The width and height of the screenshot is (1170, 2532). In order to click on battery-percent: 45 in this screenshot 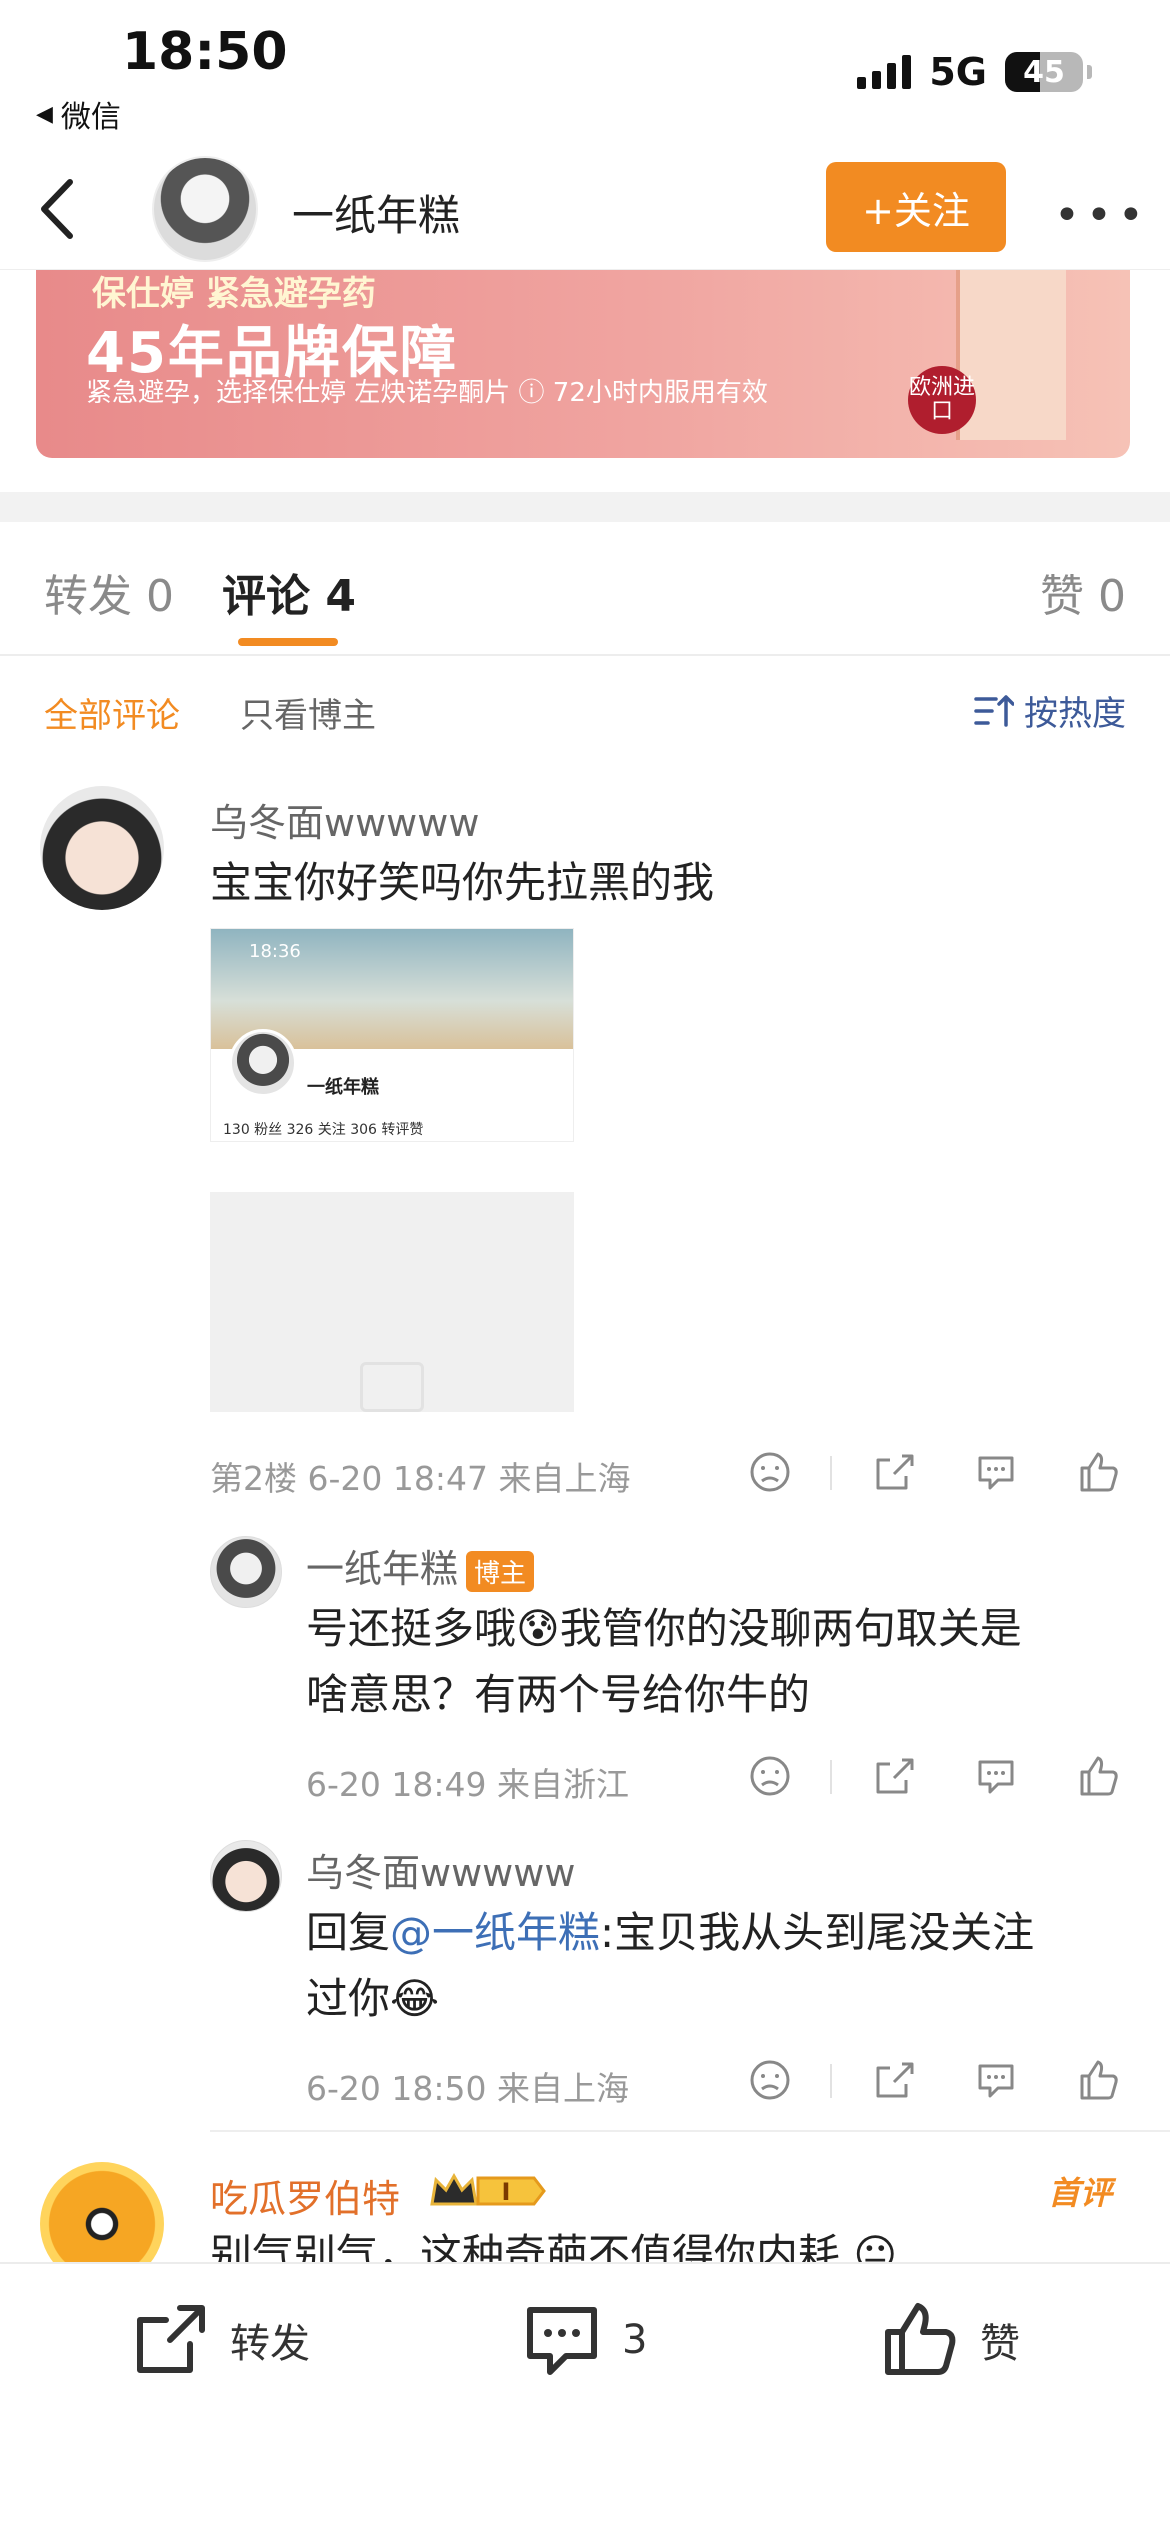, I will do `click(1044, 72)`.